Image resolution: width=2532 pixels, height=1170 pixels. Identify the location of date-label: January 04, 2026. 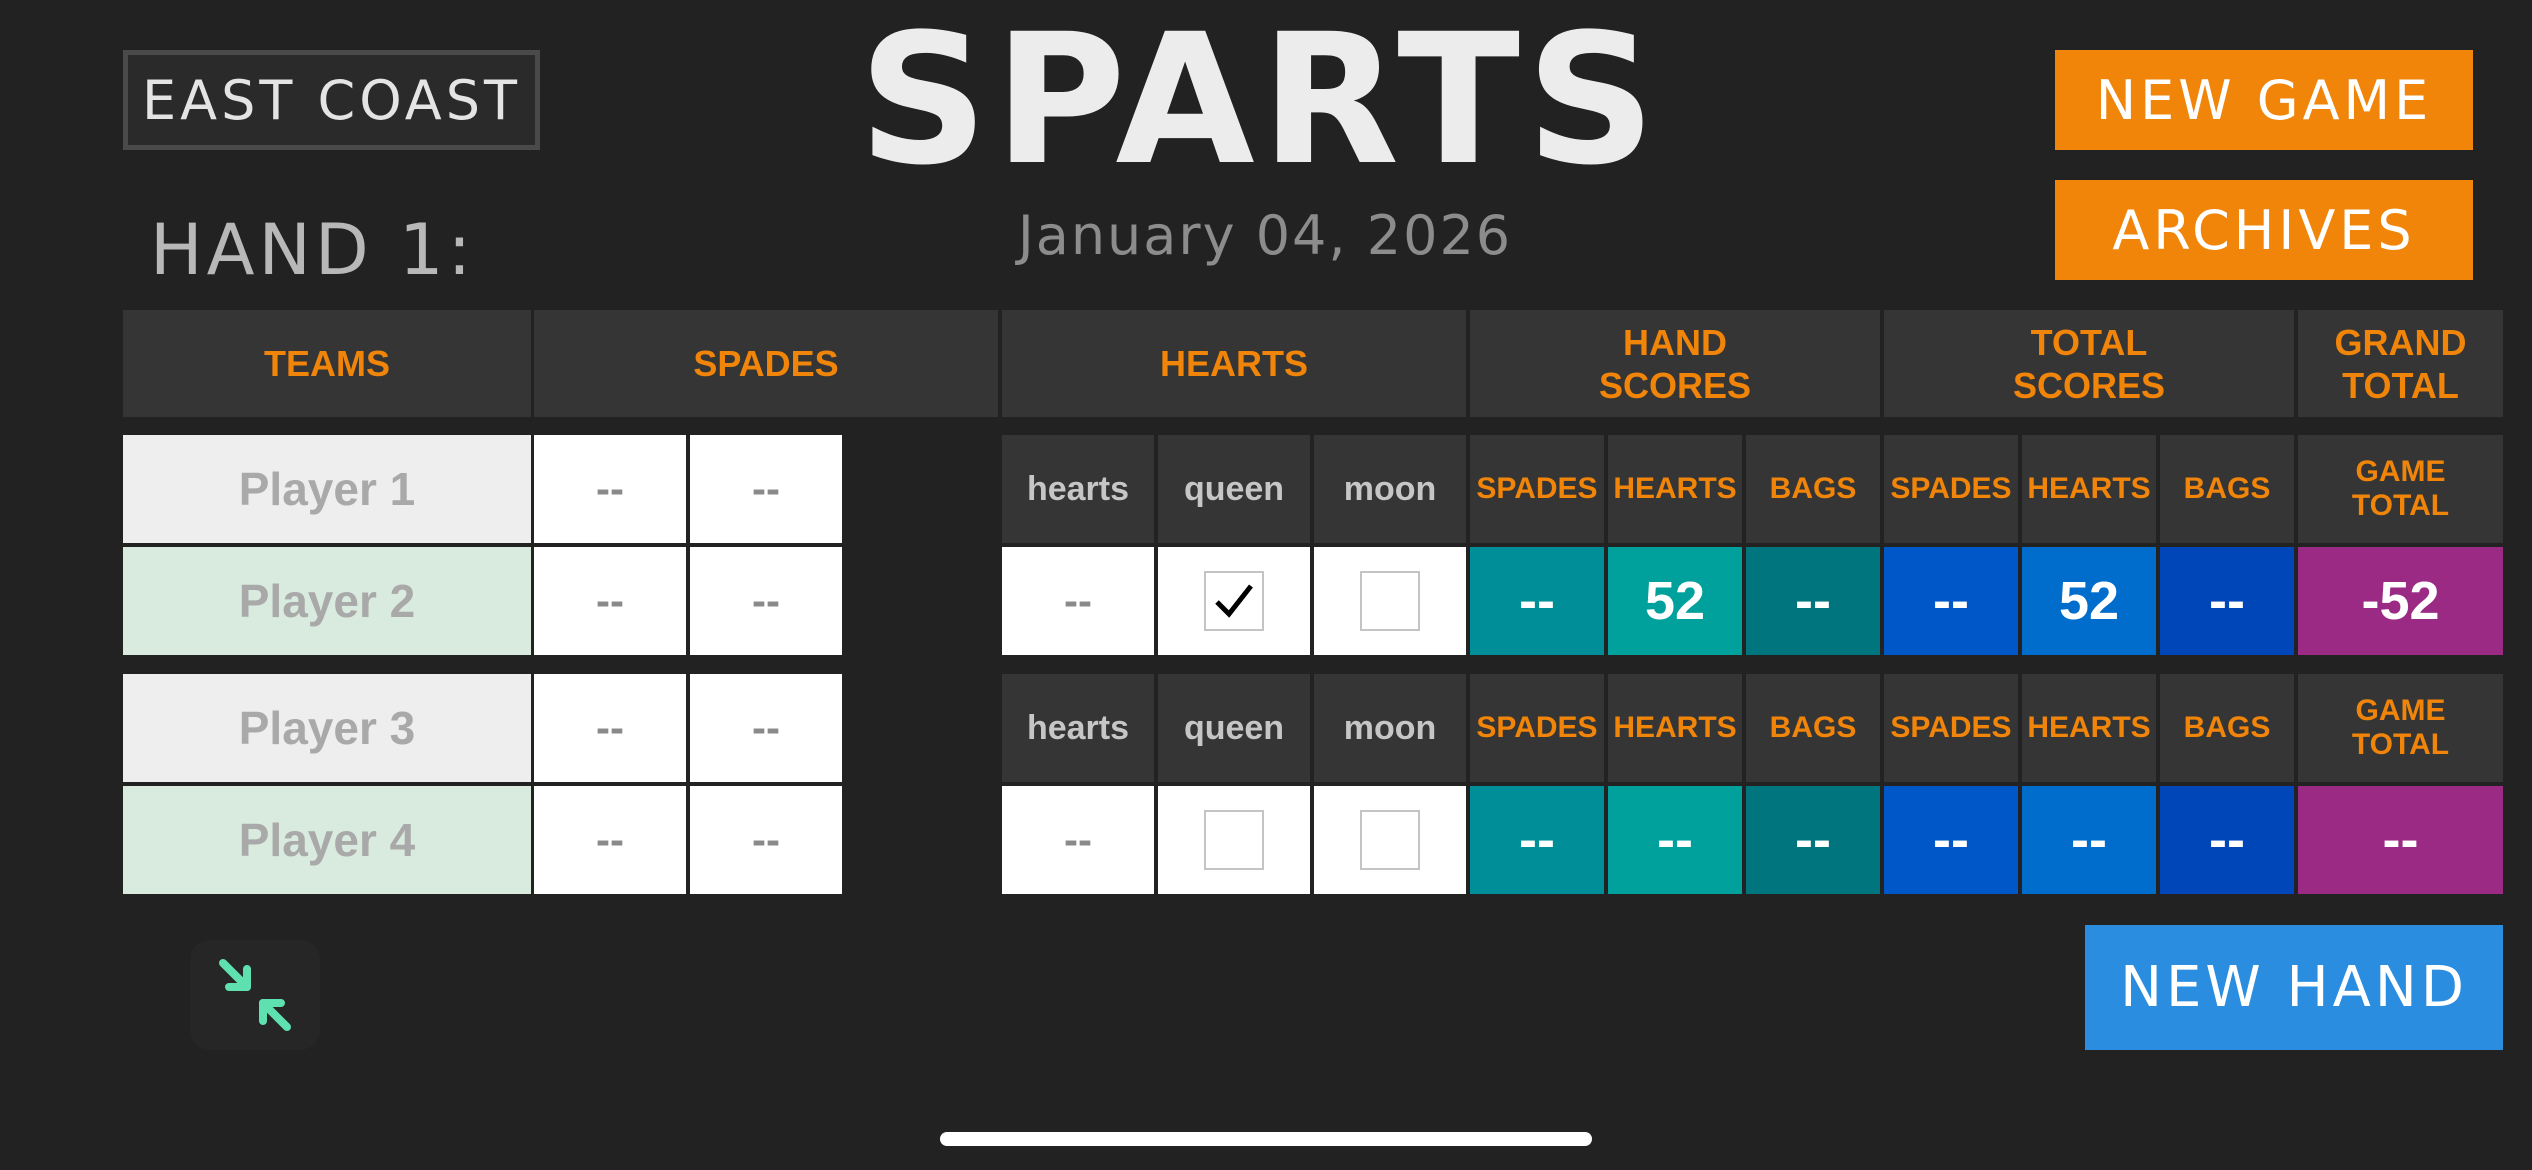
(1265, 235).